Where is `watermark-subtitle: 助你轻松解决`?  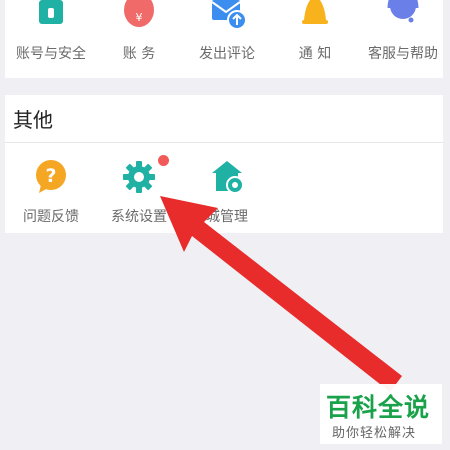
watermark-subtitle: 助你轻松解决 is located at coordinates (374, 433).